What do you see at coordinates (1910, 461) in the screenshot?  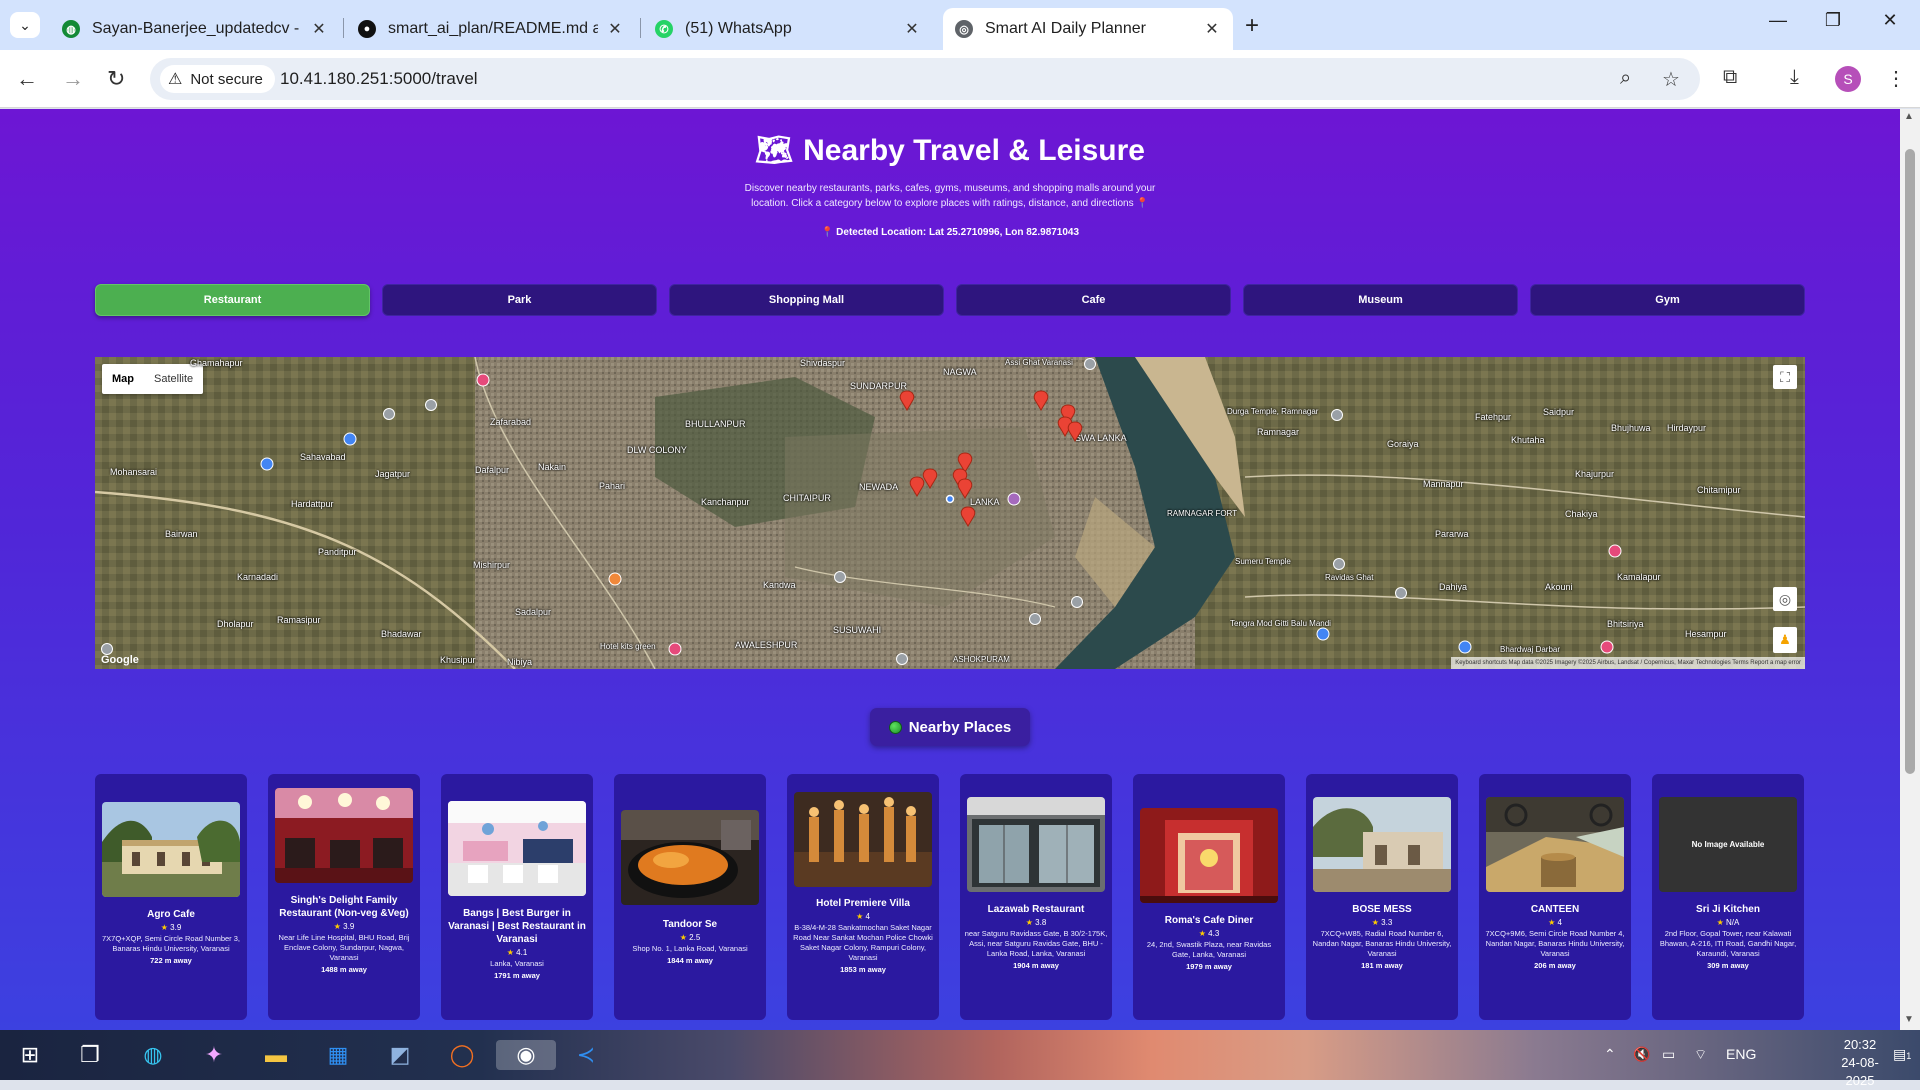 I see `scroll-thumb` at bounding box center [1910, 461].